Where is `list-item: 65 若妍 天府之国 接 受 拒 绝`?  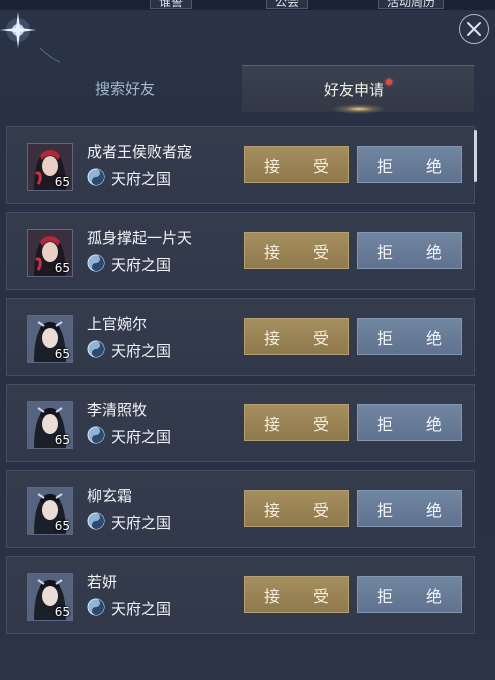 list-item: 65 若妍 天府之国 接 受 拒 绝 is located at coordinates (240, 595).